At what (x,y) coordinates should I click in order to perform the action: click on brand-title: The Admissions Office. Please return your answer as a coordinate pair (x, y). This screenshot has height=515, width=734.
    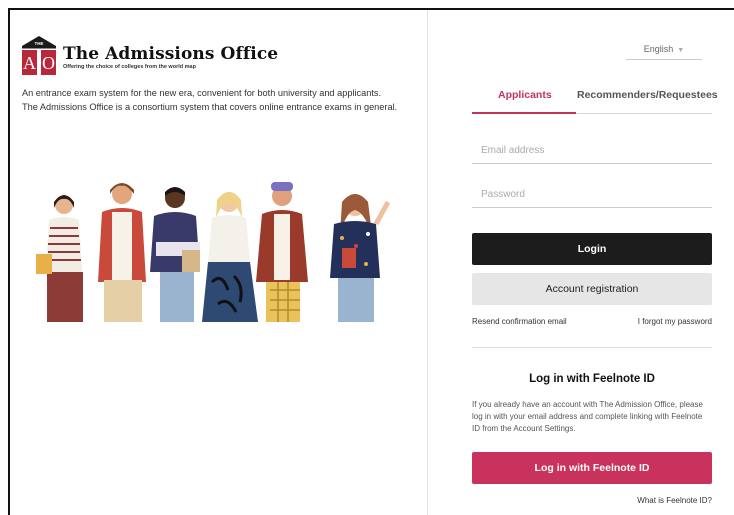
    Looking at the image, I should click on (171, 54).